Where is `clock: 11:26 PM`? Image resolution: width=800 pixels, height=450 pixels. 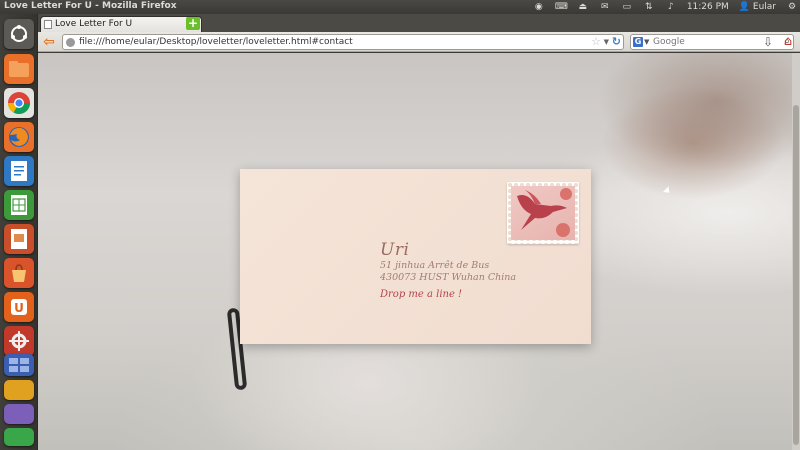 clock: 11:26 PM is located at coordinates (708, 7).